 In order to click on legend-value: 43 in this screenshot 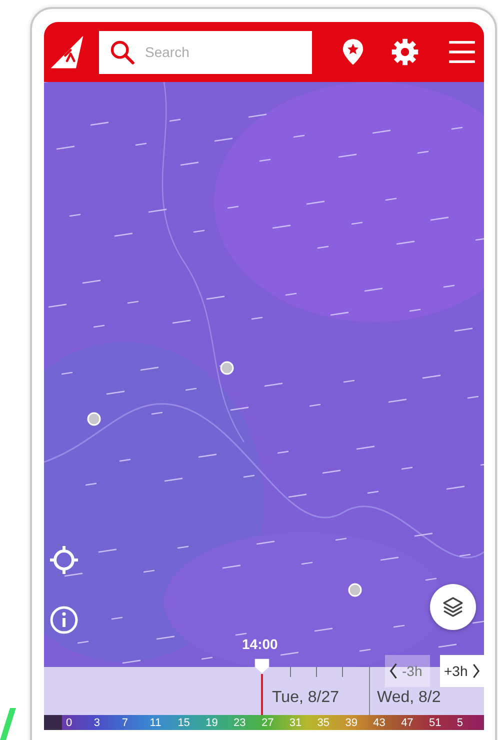, I will do `click(379, 722)`.